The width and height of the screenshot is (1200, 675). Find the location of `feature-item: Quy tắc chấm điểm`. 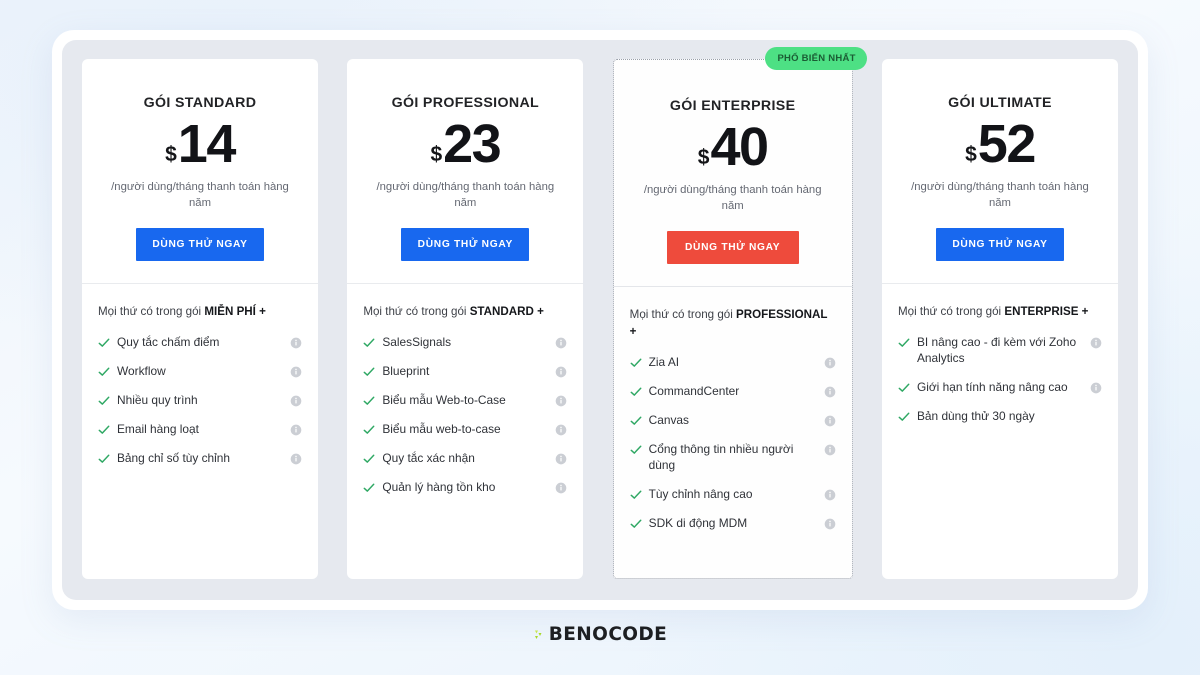

feature-item: Quy tắc chấm điểm is located at coordinates (200, 342).